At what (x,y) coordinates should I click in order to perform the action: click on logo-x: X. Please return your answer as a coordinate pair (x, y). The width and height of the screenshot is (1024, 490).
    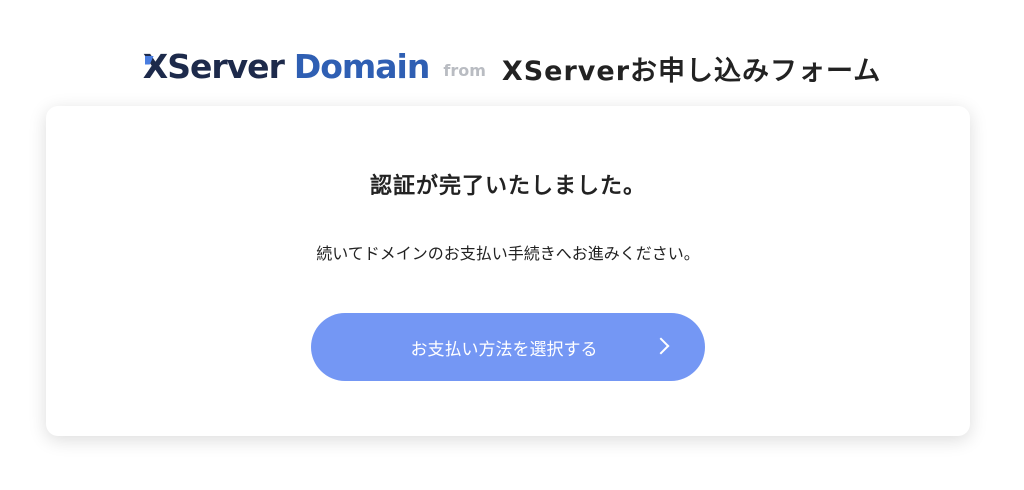
    Looking at the image, I should click on (155, 66).